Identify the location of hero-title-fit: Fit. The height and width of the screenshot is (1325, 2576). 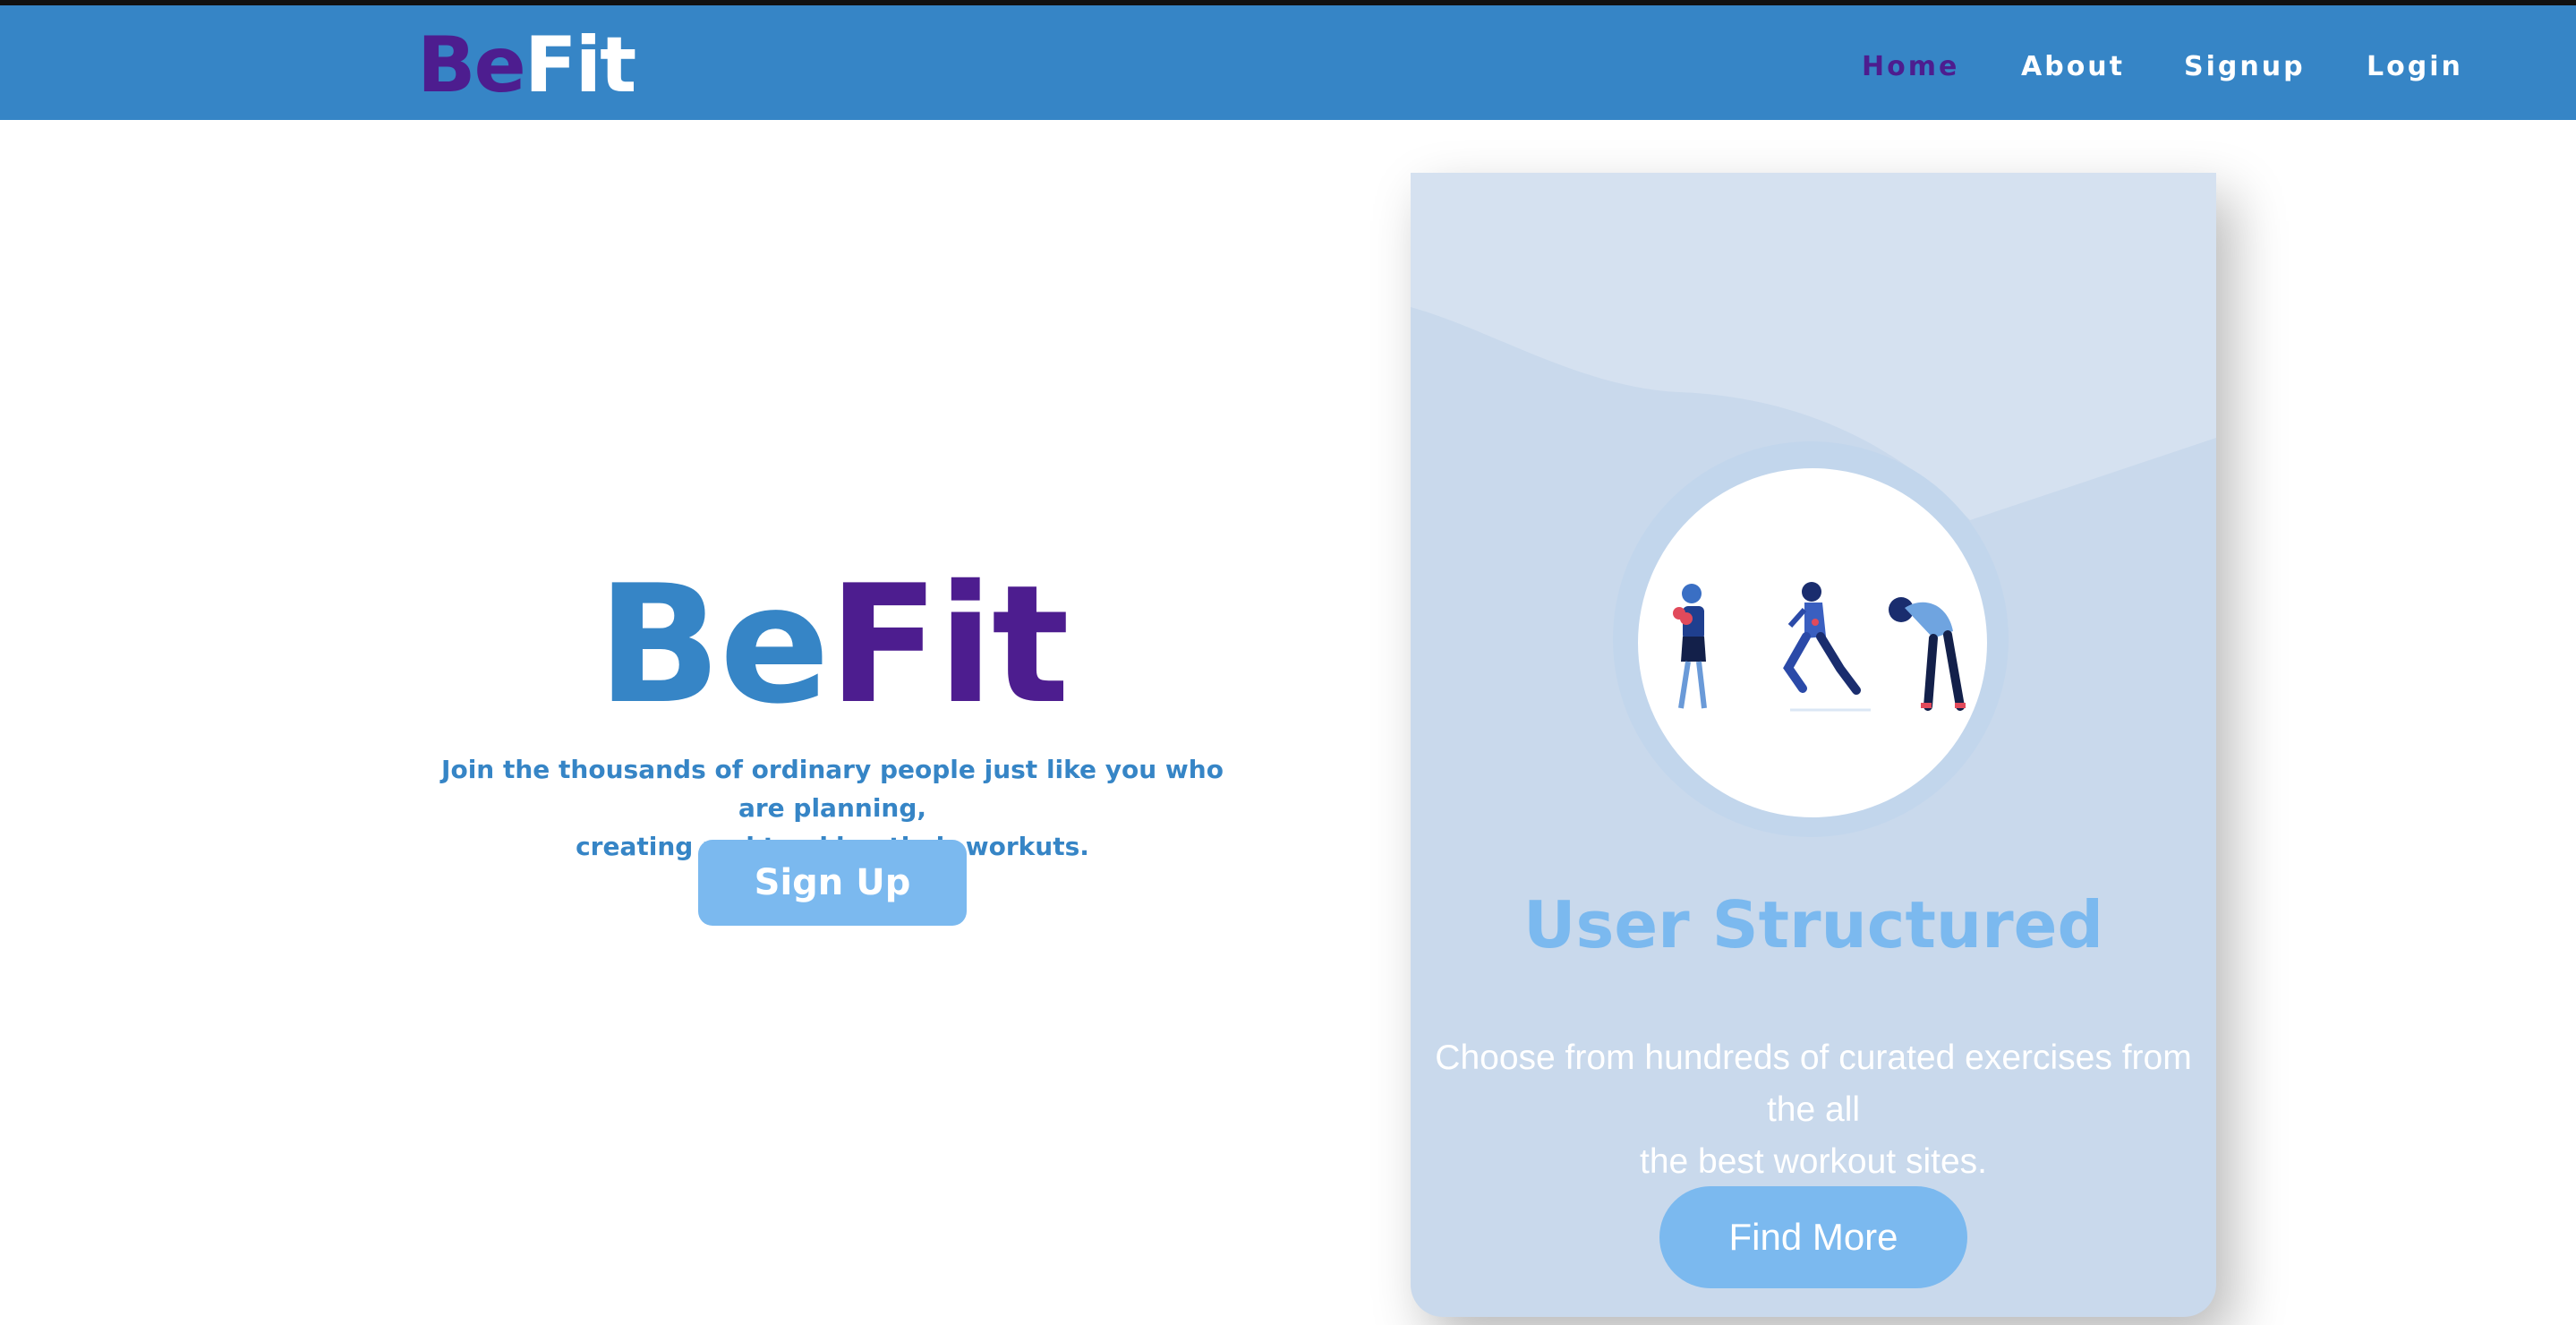
(949, 644).